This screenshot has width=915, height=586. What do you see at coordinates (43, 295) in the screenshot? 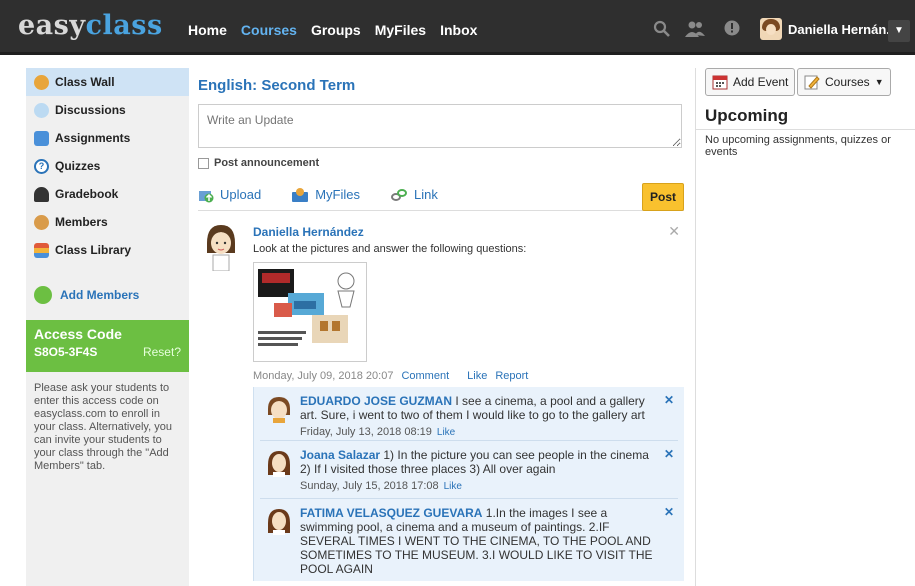
I see `add-members-icon` at bounding box center [43, 295].